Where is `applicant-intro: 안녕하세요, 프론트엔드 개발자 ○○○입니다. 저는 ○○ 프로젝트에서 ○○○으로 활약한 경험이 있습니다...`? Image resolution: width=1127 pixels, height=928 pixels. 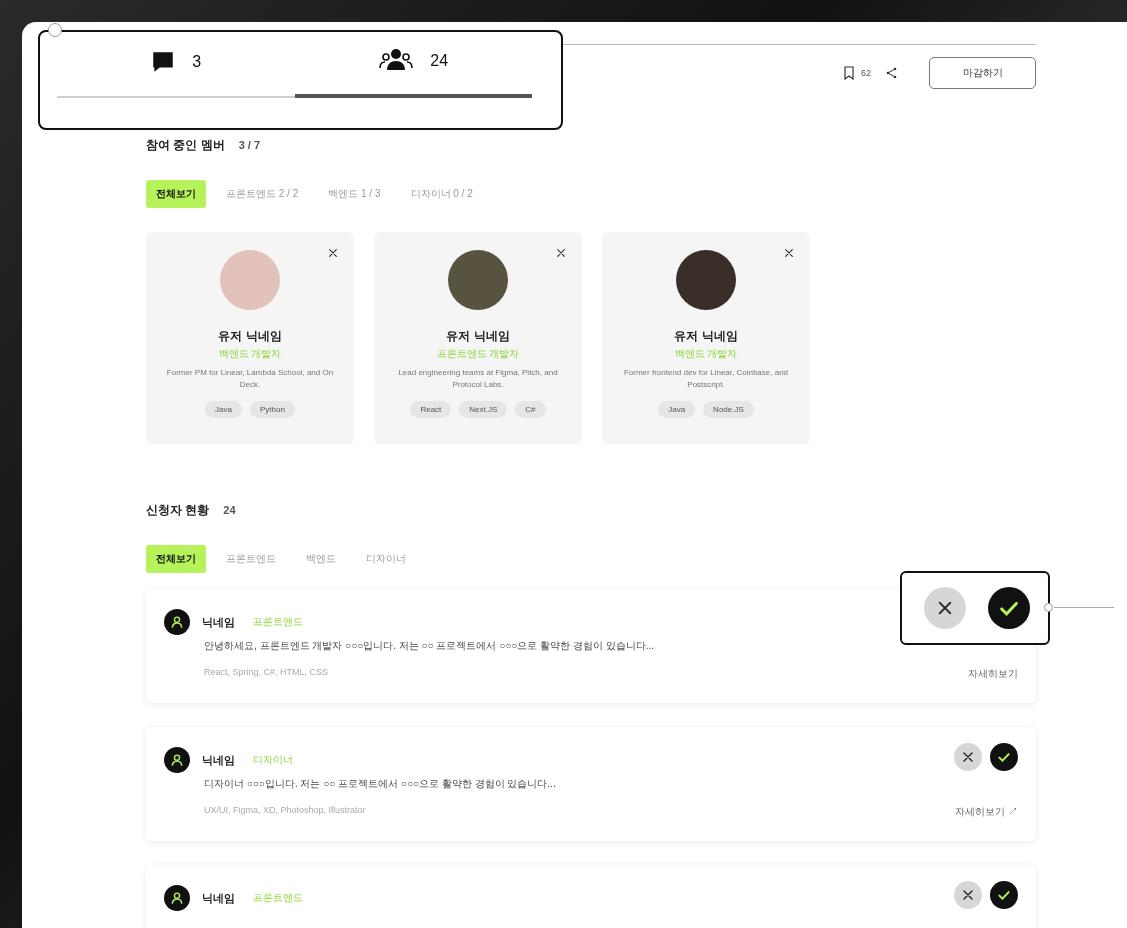 applicant-intro: 안녕하세요, 프론트엔드 개발자 ○○○입니다. 저는 ○○ 프로젝트에서 ○○○으로 활약한 경험이 있습니다... is located at coordinates (429, 646).